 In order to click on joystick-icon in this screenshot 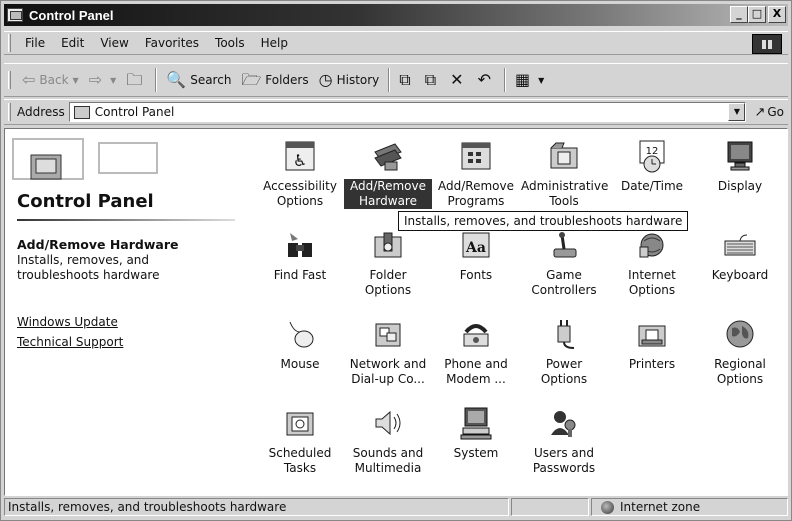, I will do `click(564, 245)`.